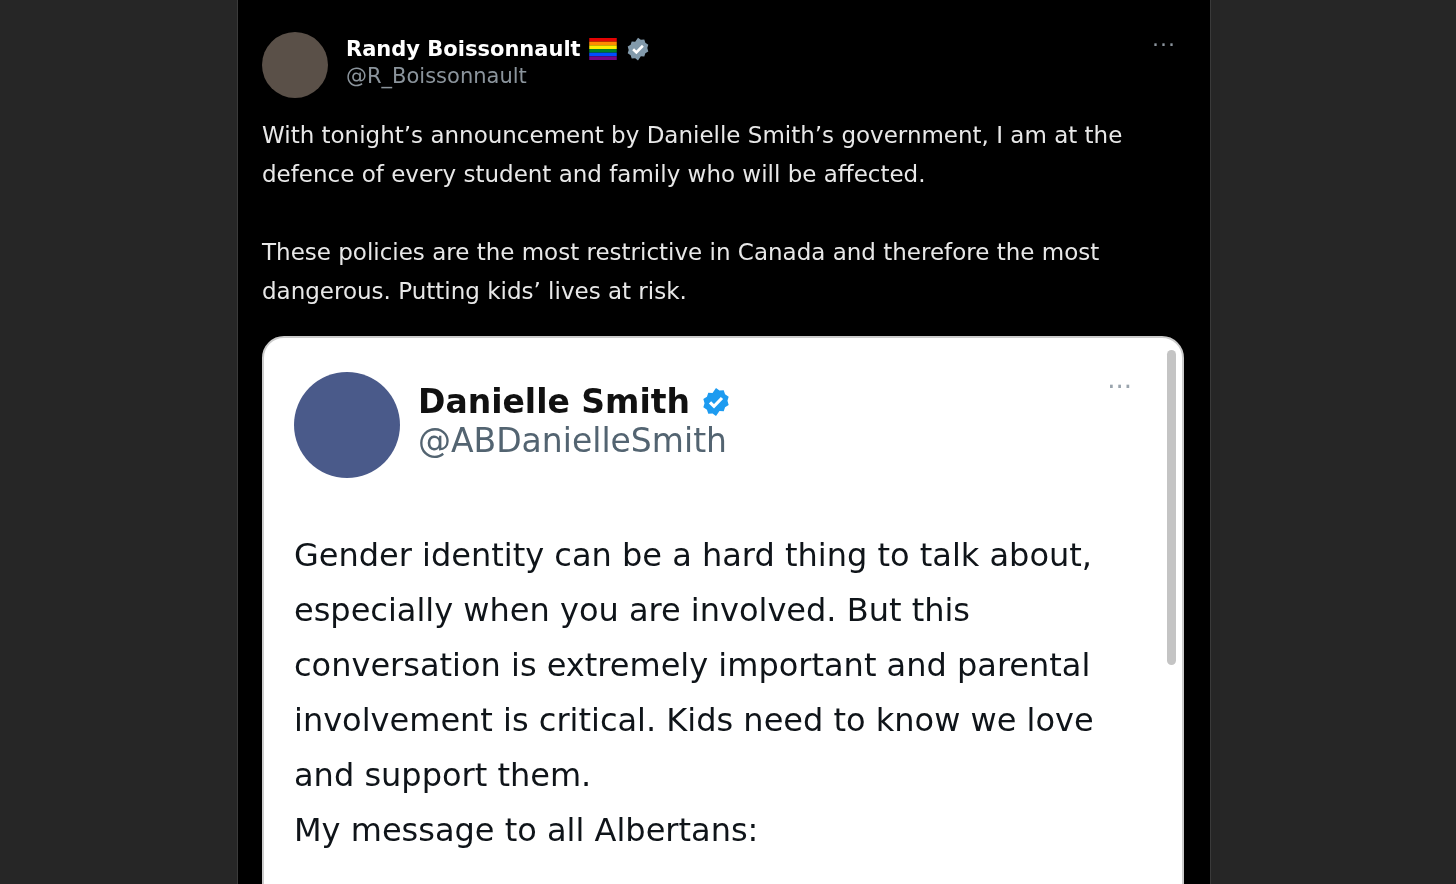 This screenshot has width=1456, height=884. What do you see at coordinates (744, 440) in the screenshot?
I see `author-handle: @ABDanielleSmith` at bounding box center [744, 440].